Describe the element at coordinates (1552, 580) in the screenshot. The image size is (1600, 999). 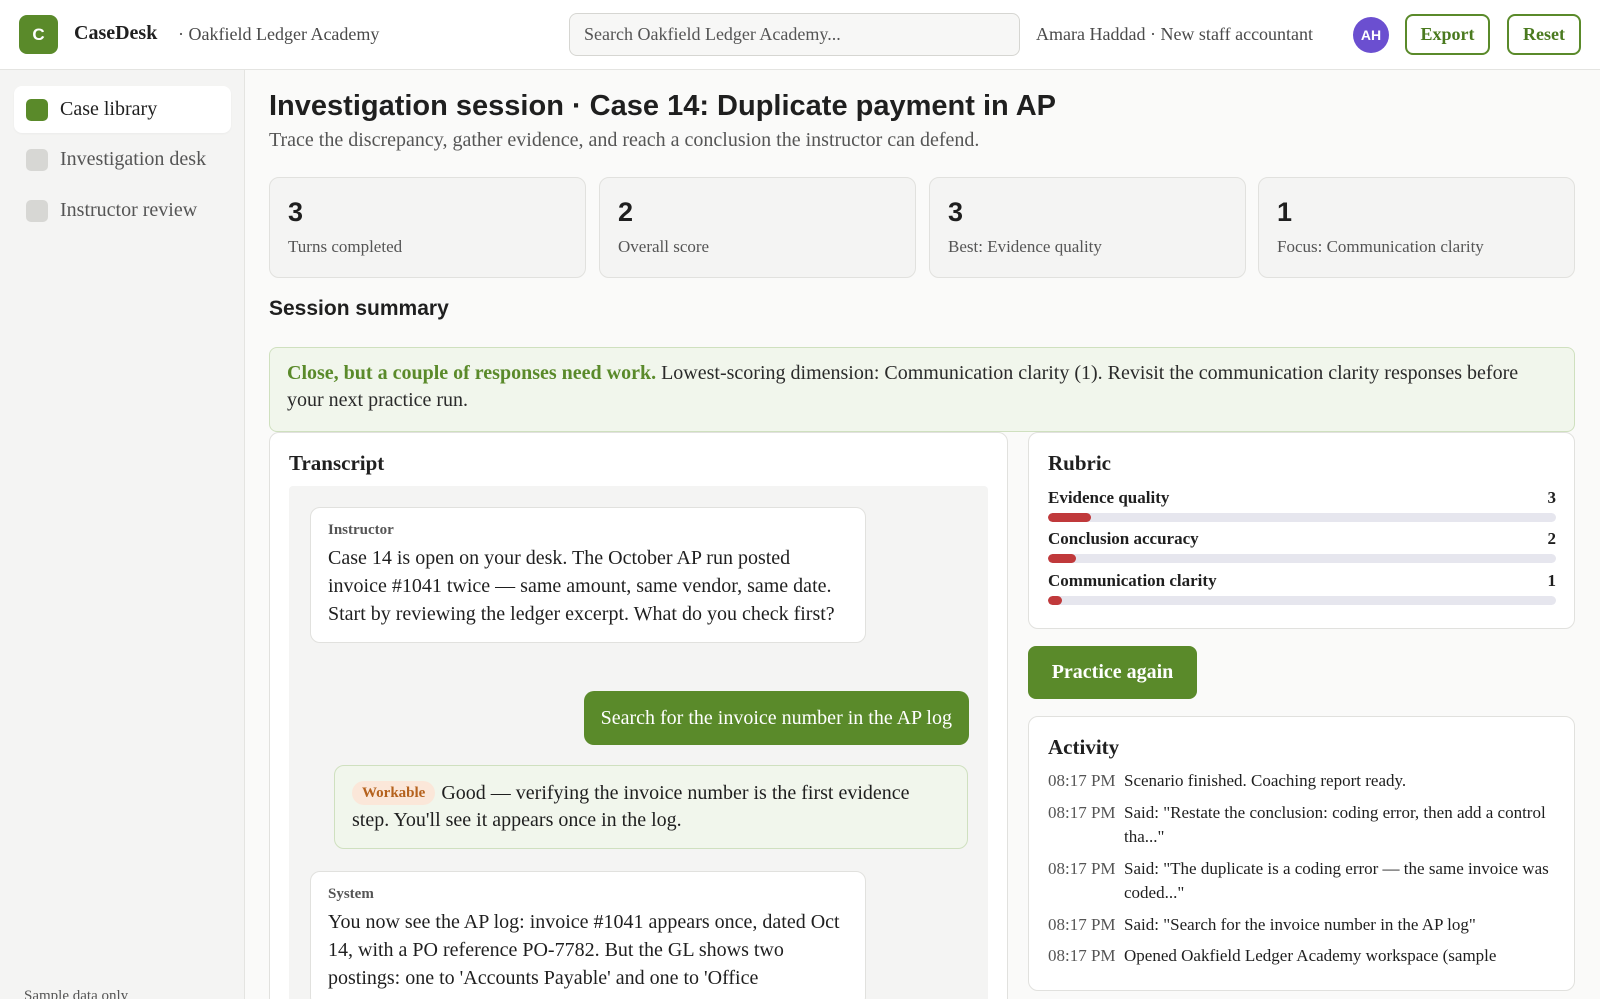
I see `rubric-score: 1` at that location.